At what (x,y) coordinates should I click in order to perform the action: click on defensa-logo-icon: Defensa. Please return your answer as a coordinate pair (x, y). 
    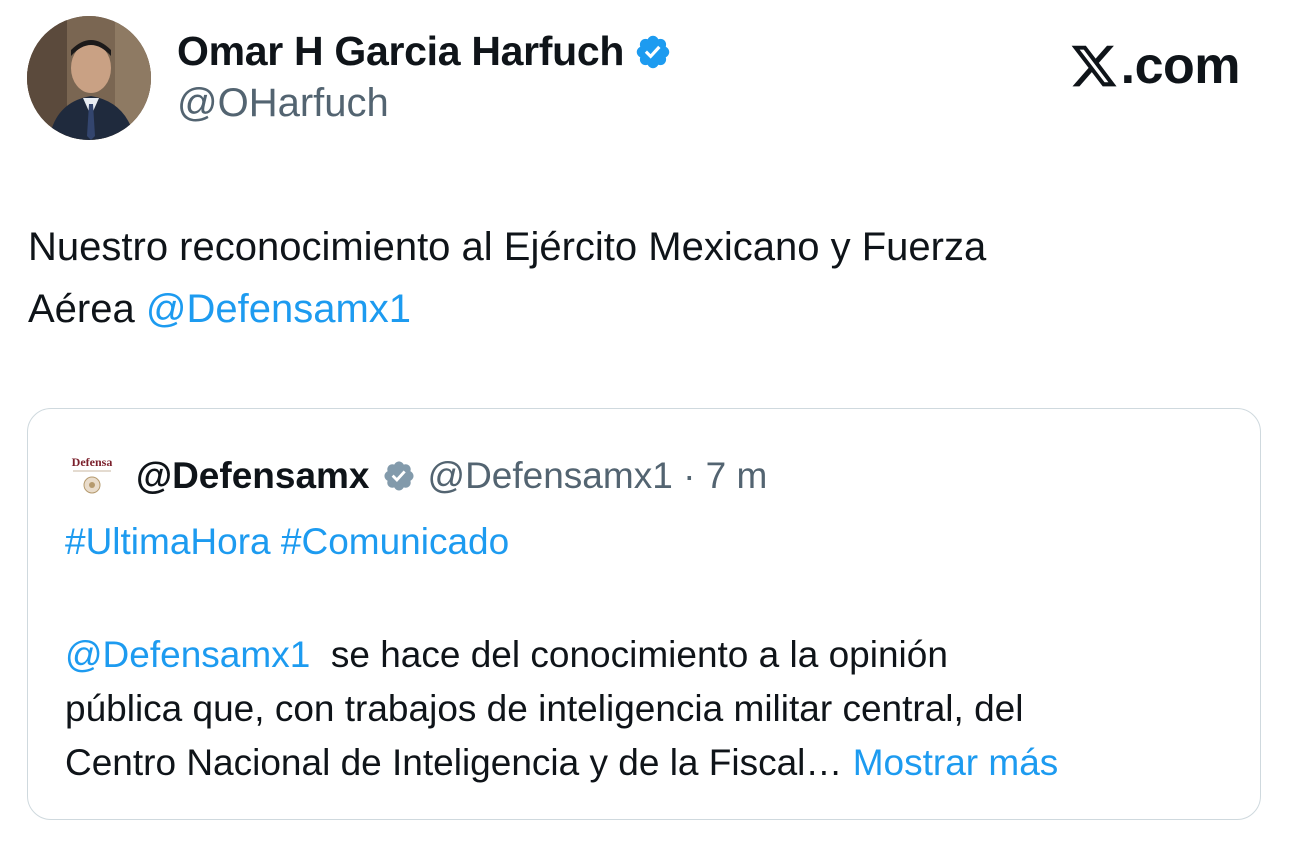
    Looking at the image, I should click on (92, 476).